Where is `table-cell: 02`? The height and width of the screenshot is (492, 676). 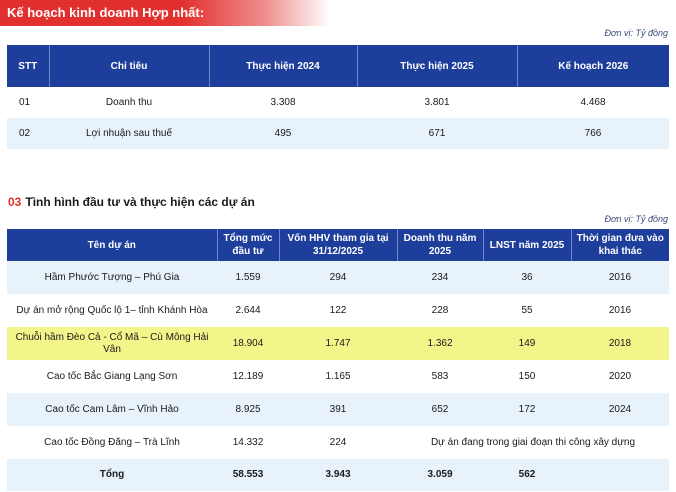 table-cell: 02 is located at coordinates (28, 133).